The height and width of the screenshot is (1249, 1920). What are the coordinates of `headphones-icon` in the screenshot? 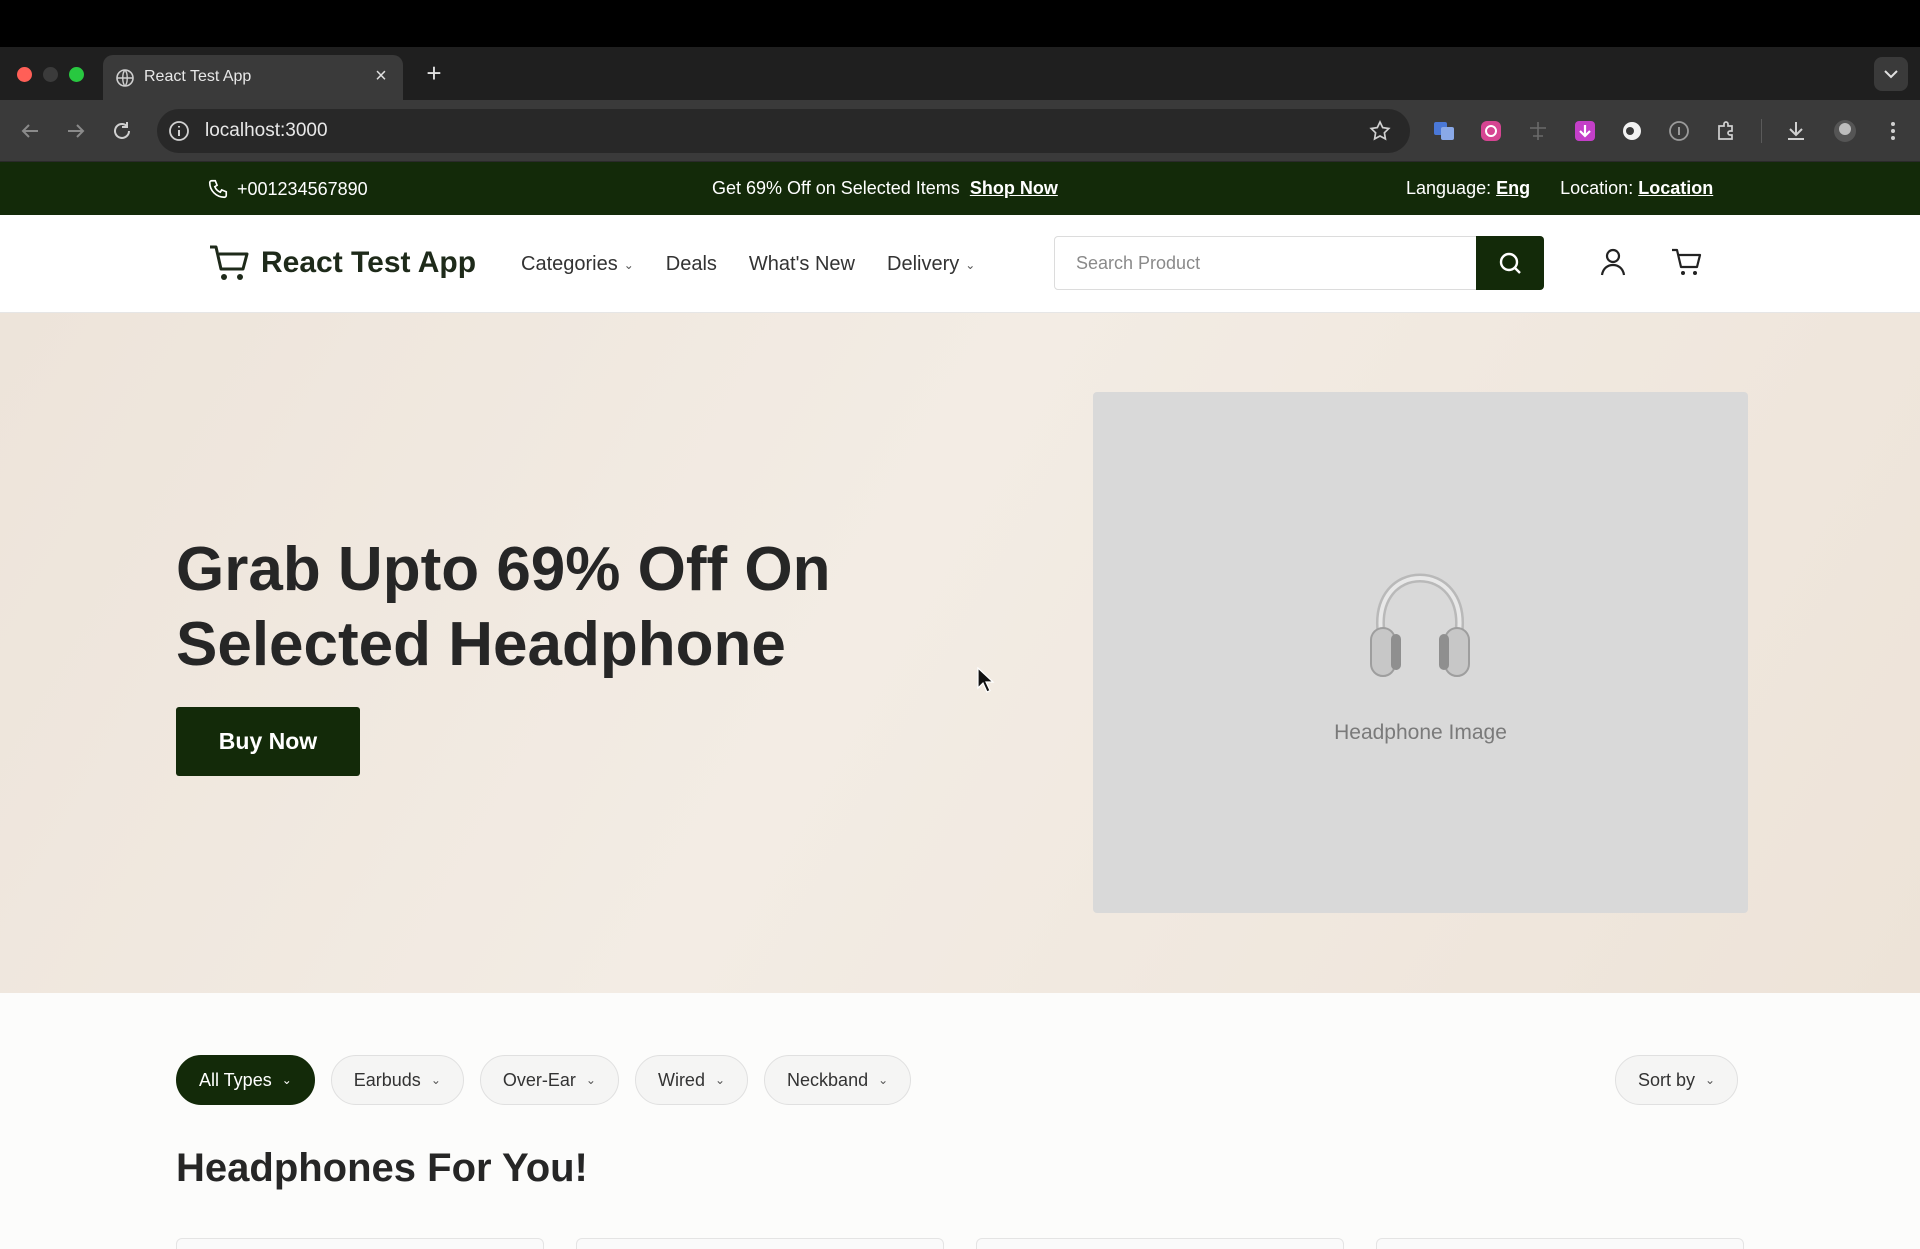 It's located at (1420, 625).